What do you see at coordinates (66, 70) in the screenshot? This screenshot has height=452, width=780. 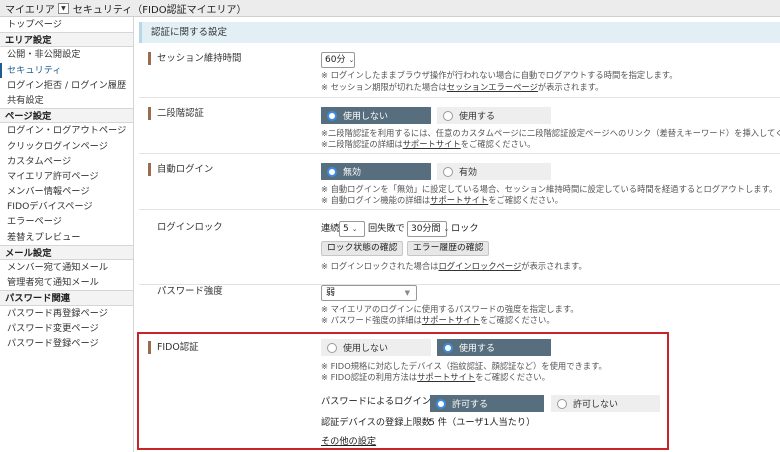 I see `sidebar-item: セキュリティ` at bounding box center [66, 70].